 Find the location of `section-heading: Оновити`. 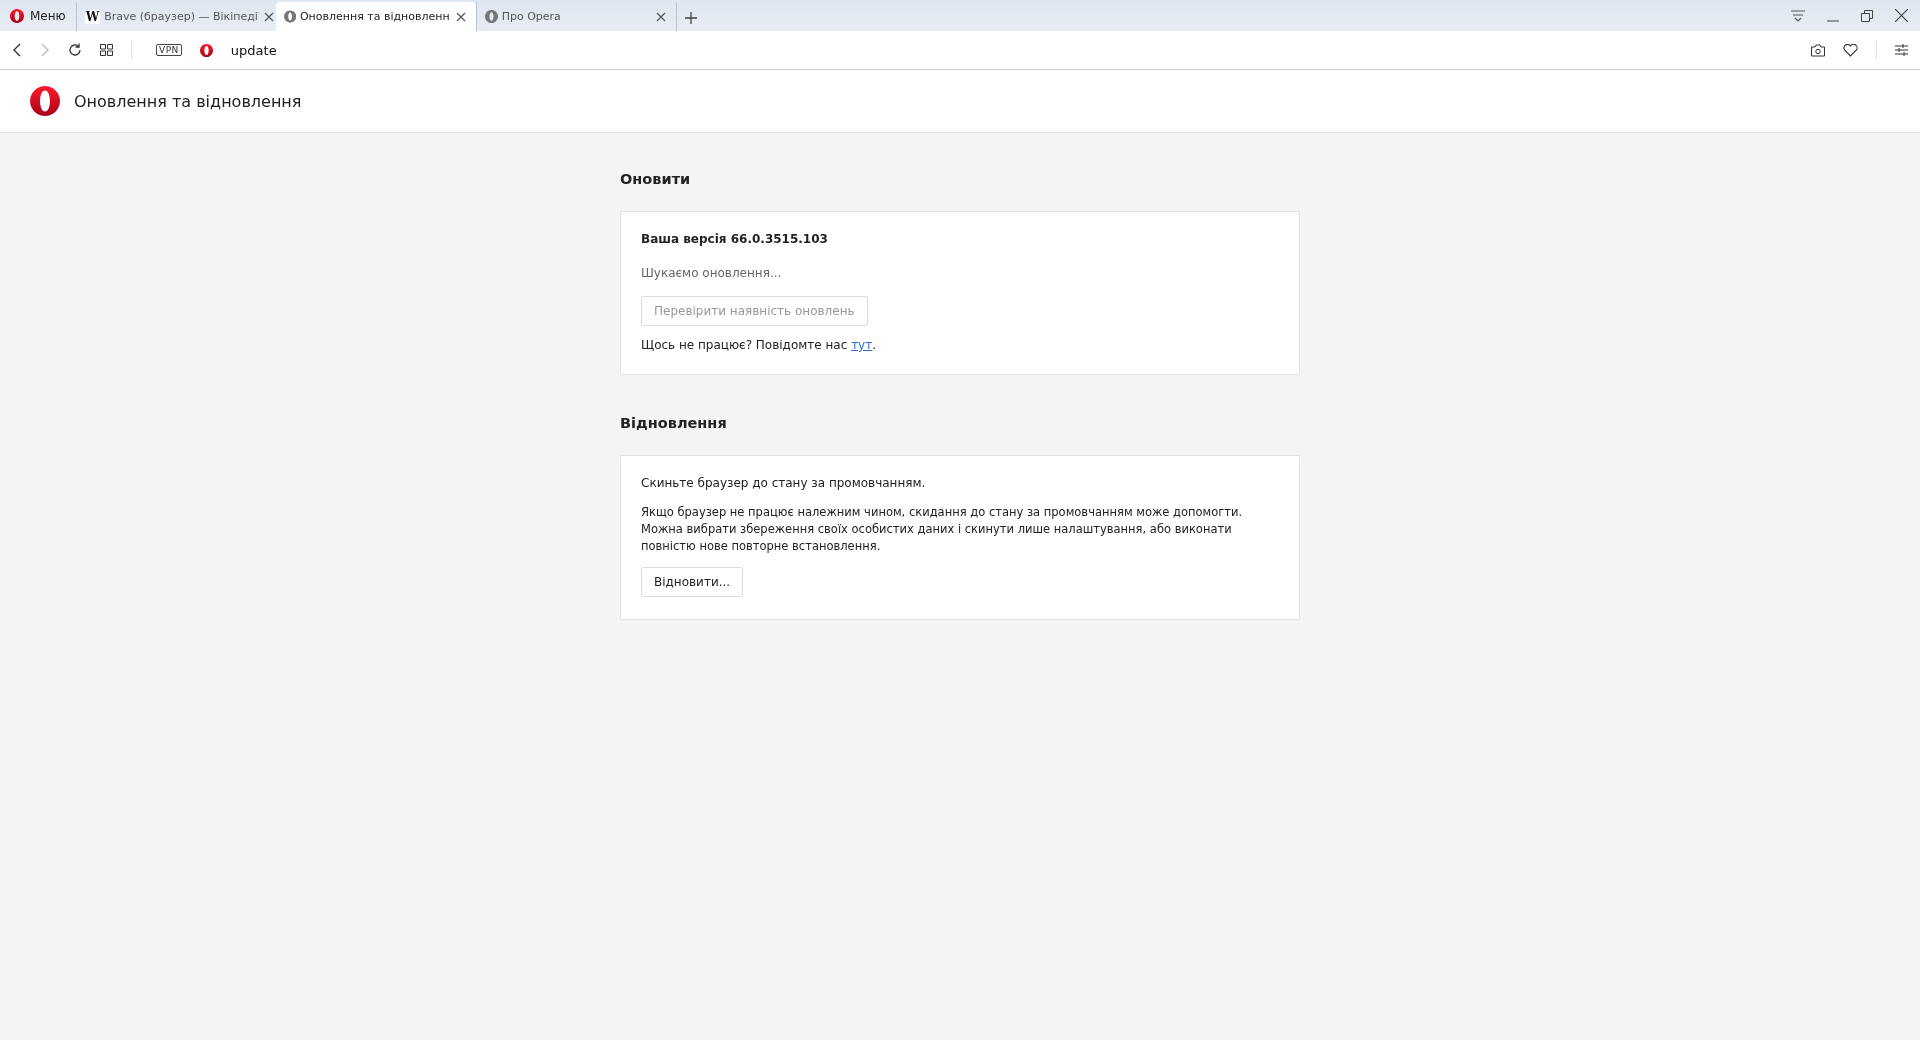

section-heading: Оновити is located at coordinates (655, 179).